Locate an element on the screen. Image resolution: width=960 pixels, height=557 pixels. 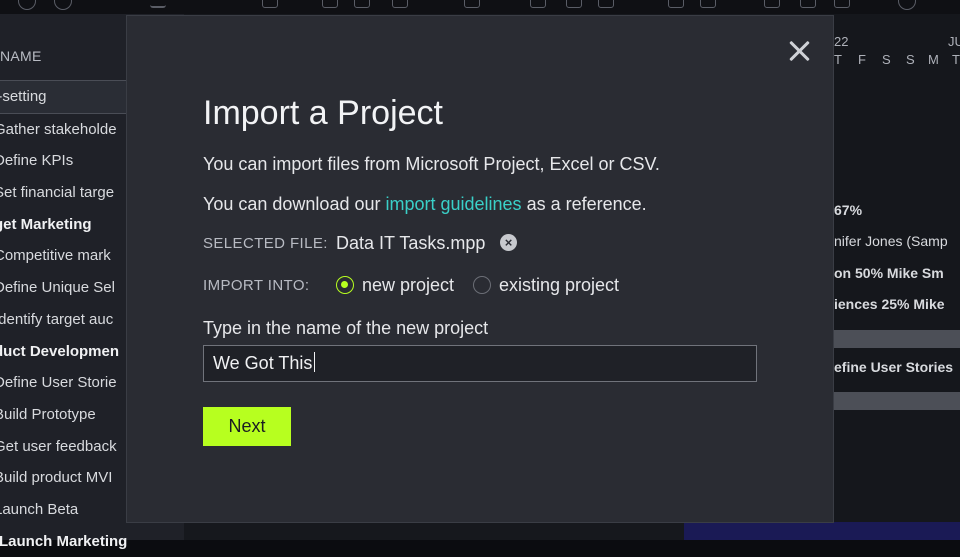
selected-file-name: Data IT Tasks.mpp is located at coordinates (411, 243).